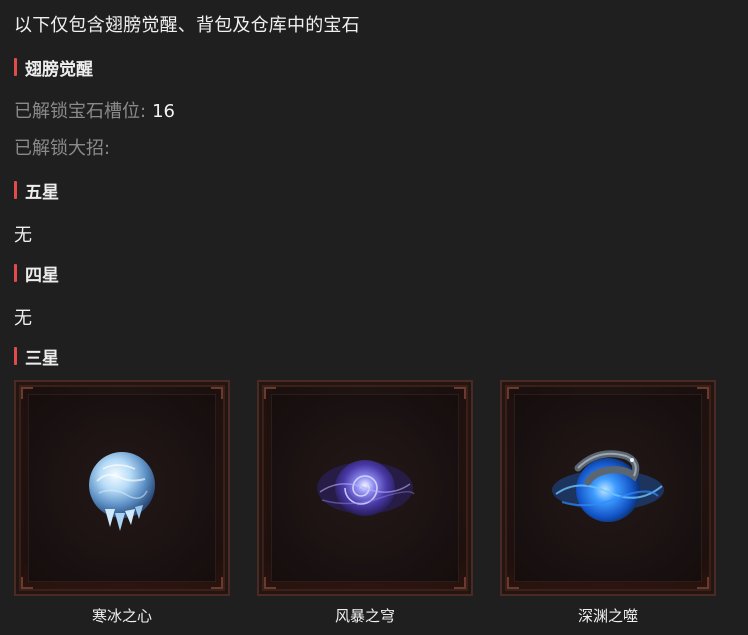 Image resolution: width=748 pixels, height=635 pixels. I want to click on ice-orb-icon, so click(122, 491).